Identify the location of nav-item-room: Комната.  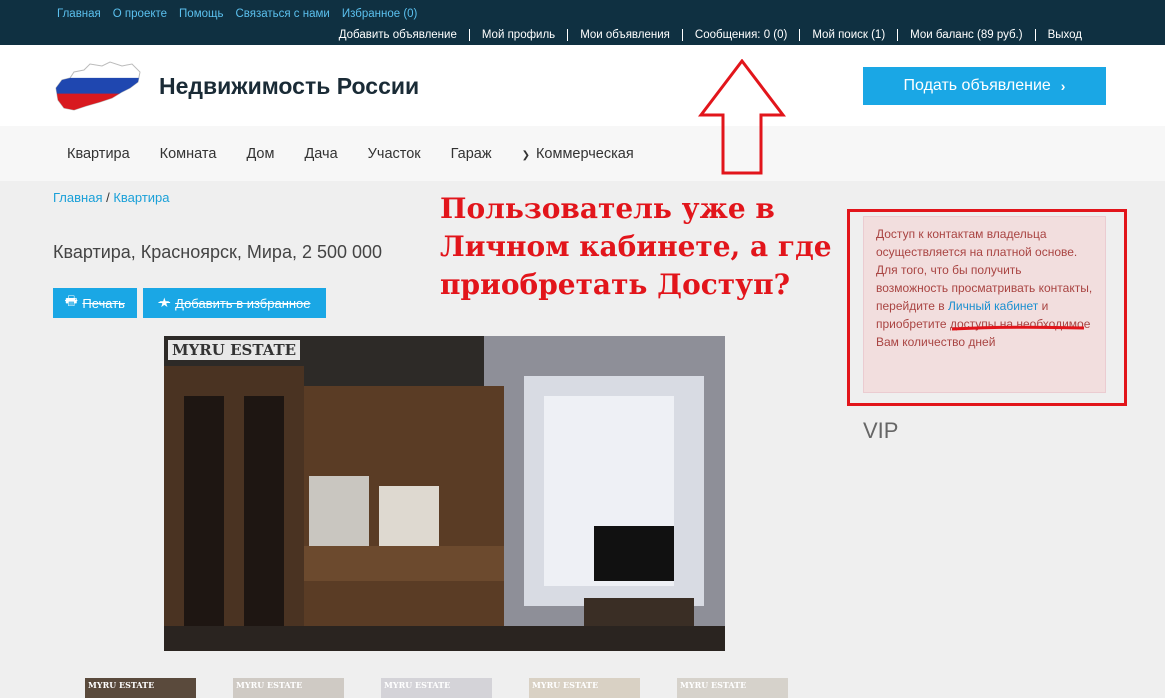
(188, 154).